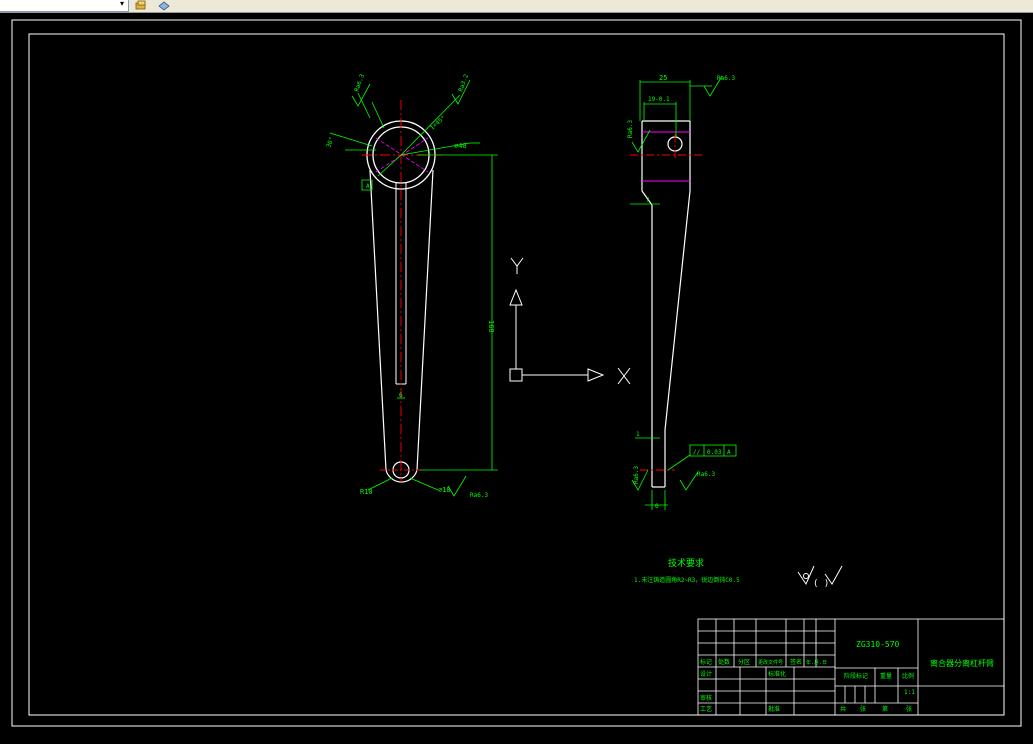  I want to click on roughness-side-4: Ra6.3, so click(636, 475).